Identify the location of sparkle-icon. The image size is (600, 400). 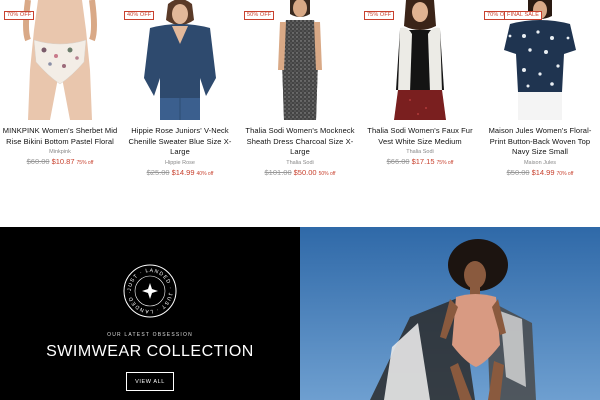
(150, 291).